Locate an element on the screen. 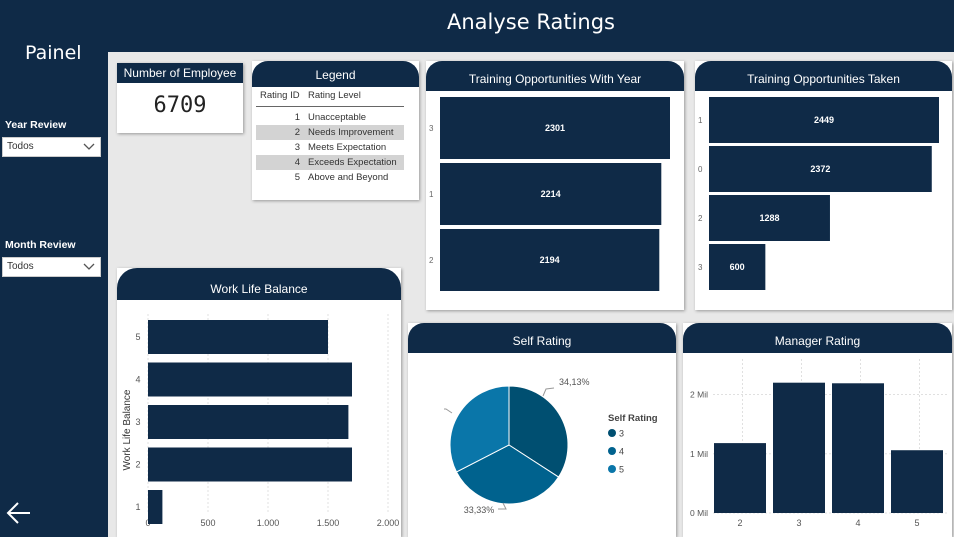 The height and width of the screenshot is (537, 954). legend-row: 3 Meets Expectation is located at coordinates (330, 147).